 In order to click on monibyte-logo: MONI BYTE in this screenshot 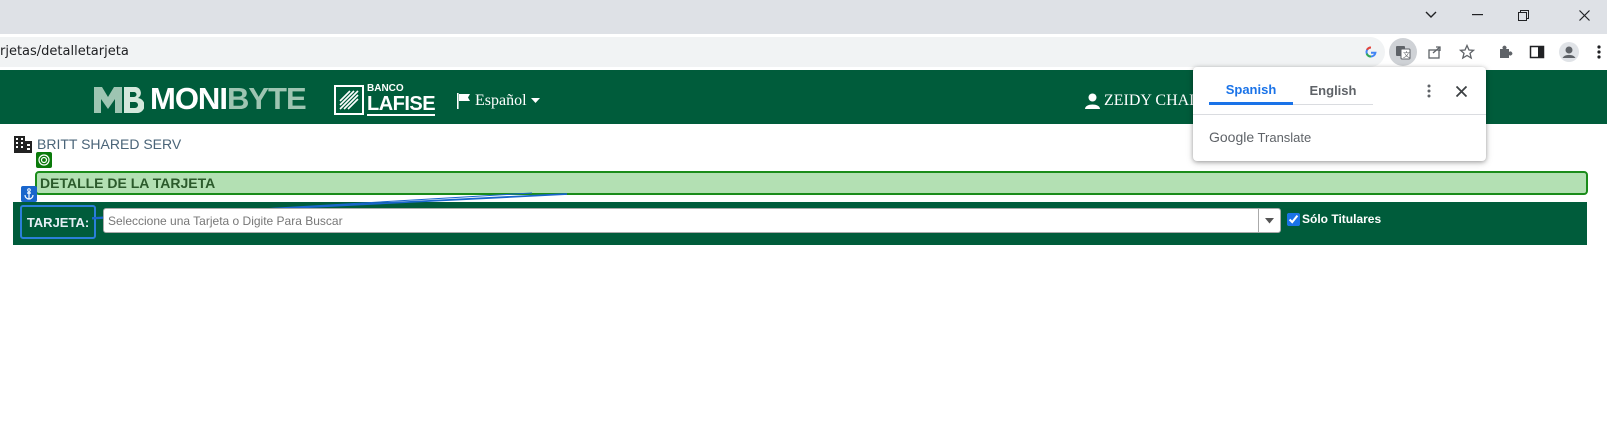, I will do `click(200, 98)`.